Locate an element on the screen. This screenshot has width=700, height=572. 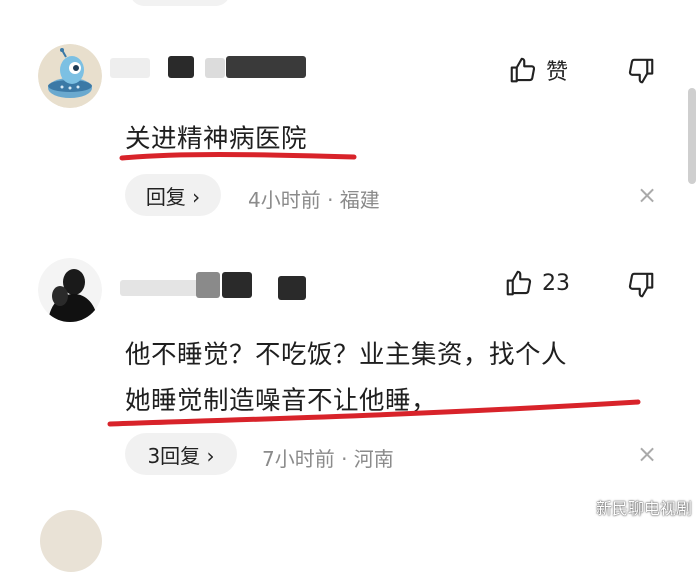
like-button: 23 is located at coordinates (537, 283).